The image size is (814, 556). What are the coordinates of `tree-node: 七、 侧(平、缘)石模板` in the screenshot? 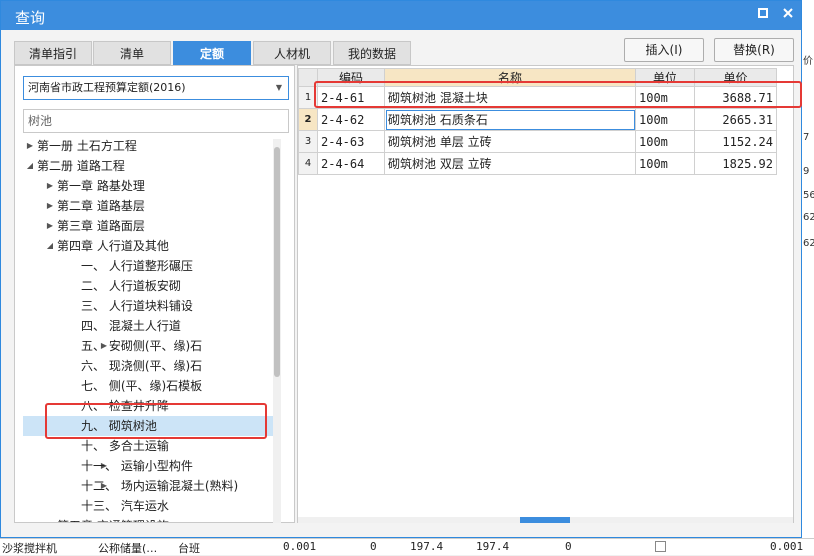 It's located at (151, 386).